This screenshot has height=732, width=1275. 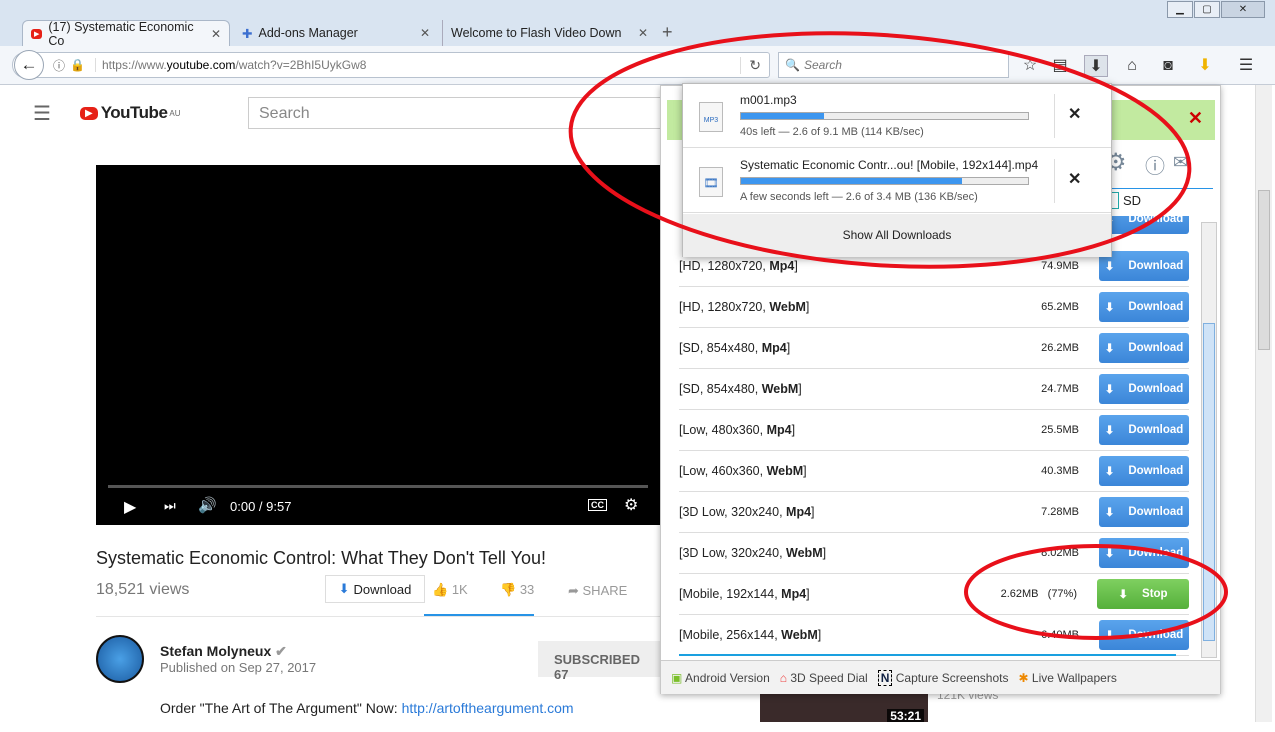 What do you see at coordinates (1060, 307) in the screenshot?
I see `format-size: 65.2MB` at bounding box center [1060, 307].